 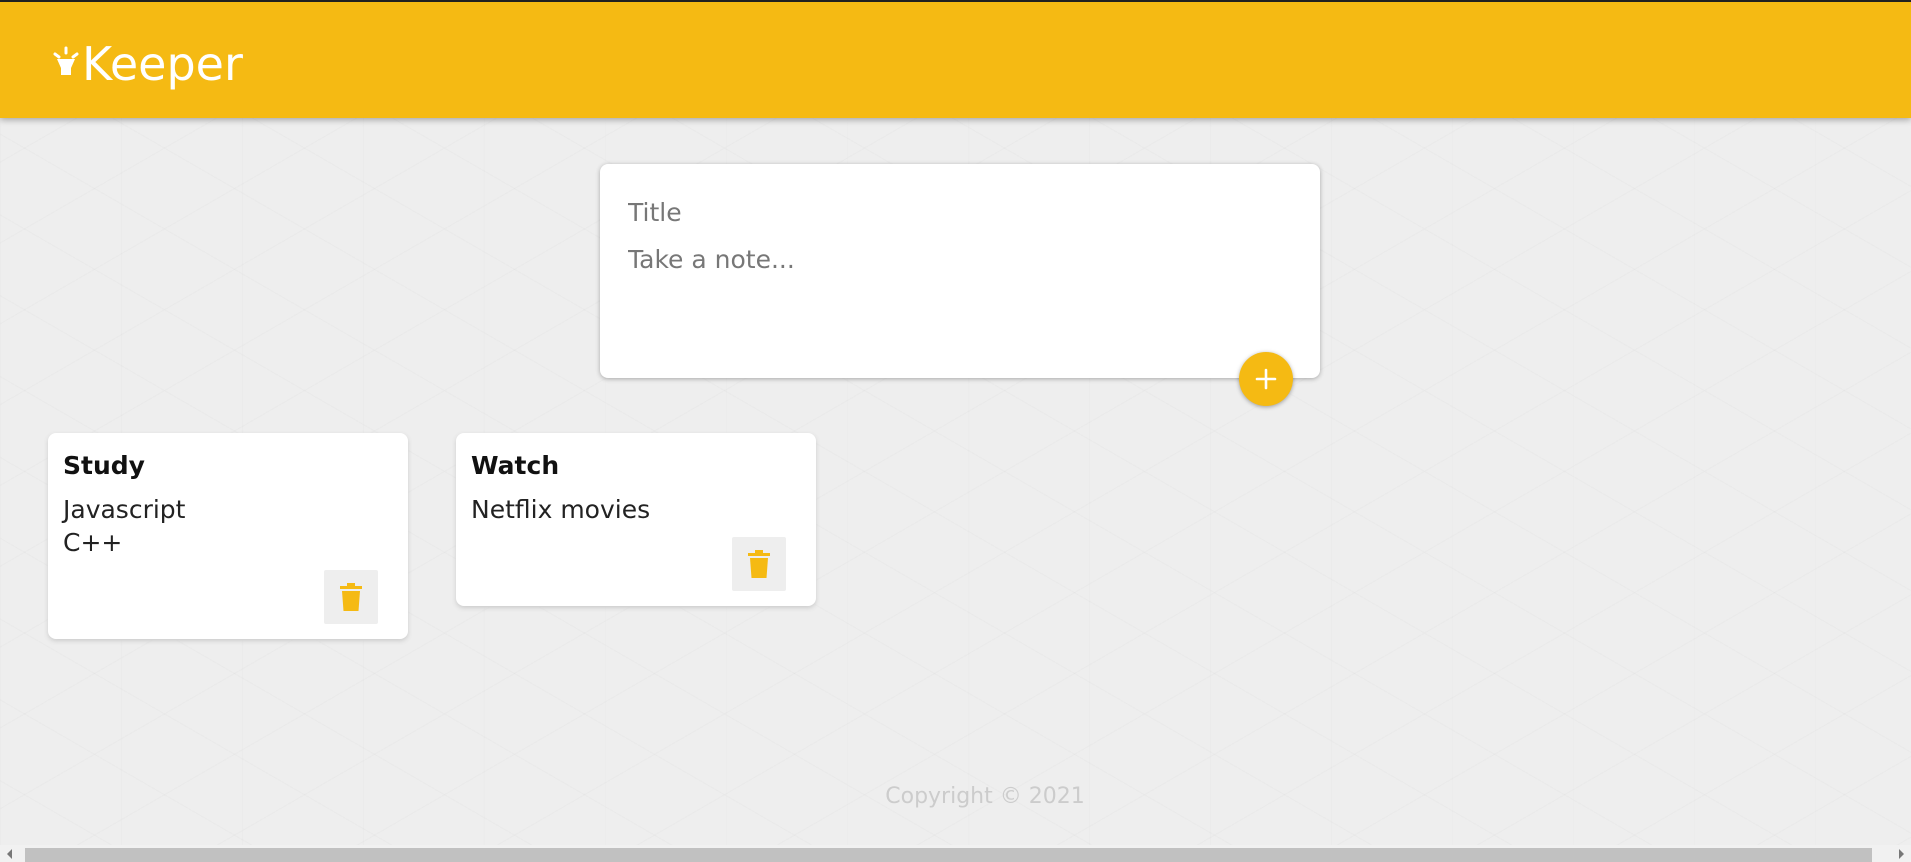 What do you see at coordinates (228, 536) in the screenshot?
I see `note-card: Study Javascript C++` at bounding box center [228, 536].